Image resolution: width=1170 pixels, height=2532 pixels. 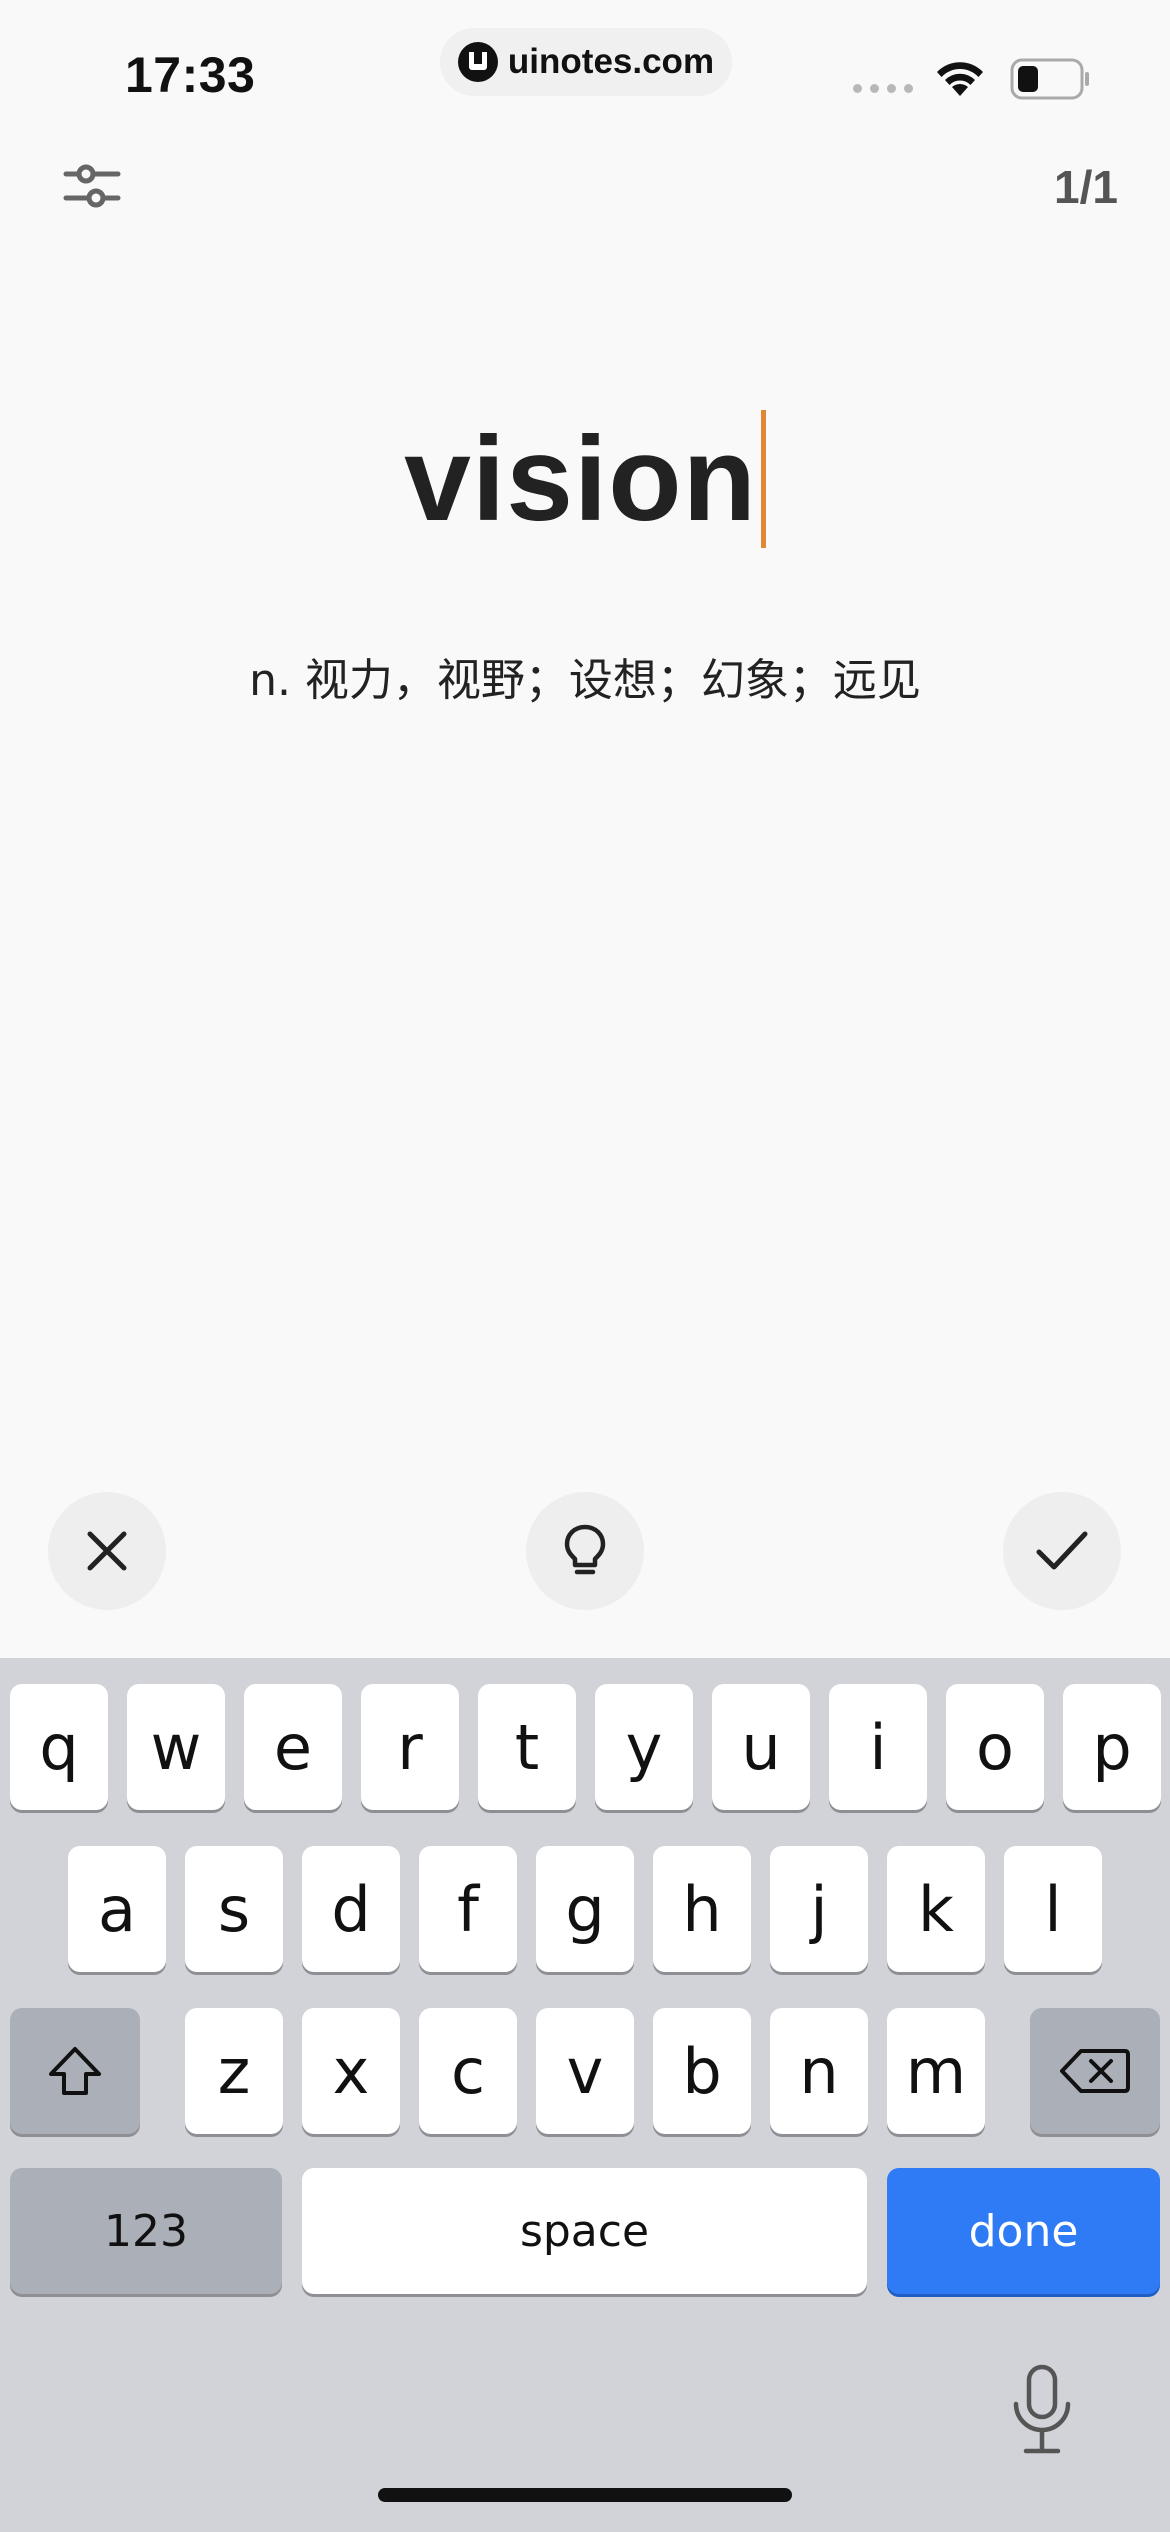 I want to click on key-k: k, so click(x=936, y=1909).